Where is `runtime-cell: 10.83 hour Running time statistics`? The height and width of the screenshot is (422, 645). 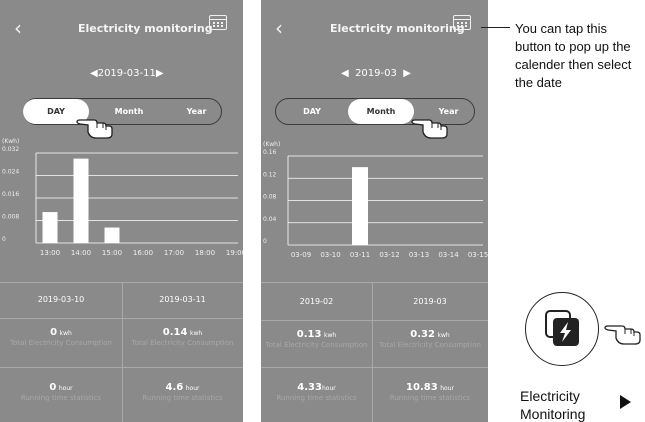
runtime-cell: 10.83 hour Running time statistics is located at coordinates (430, 392).